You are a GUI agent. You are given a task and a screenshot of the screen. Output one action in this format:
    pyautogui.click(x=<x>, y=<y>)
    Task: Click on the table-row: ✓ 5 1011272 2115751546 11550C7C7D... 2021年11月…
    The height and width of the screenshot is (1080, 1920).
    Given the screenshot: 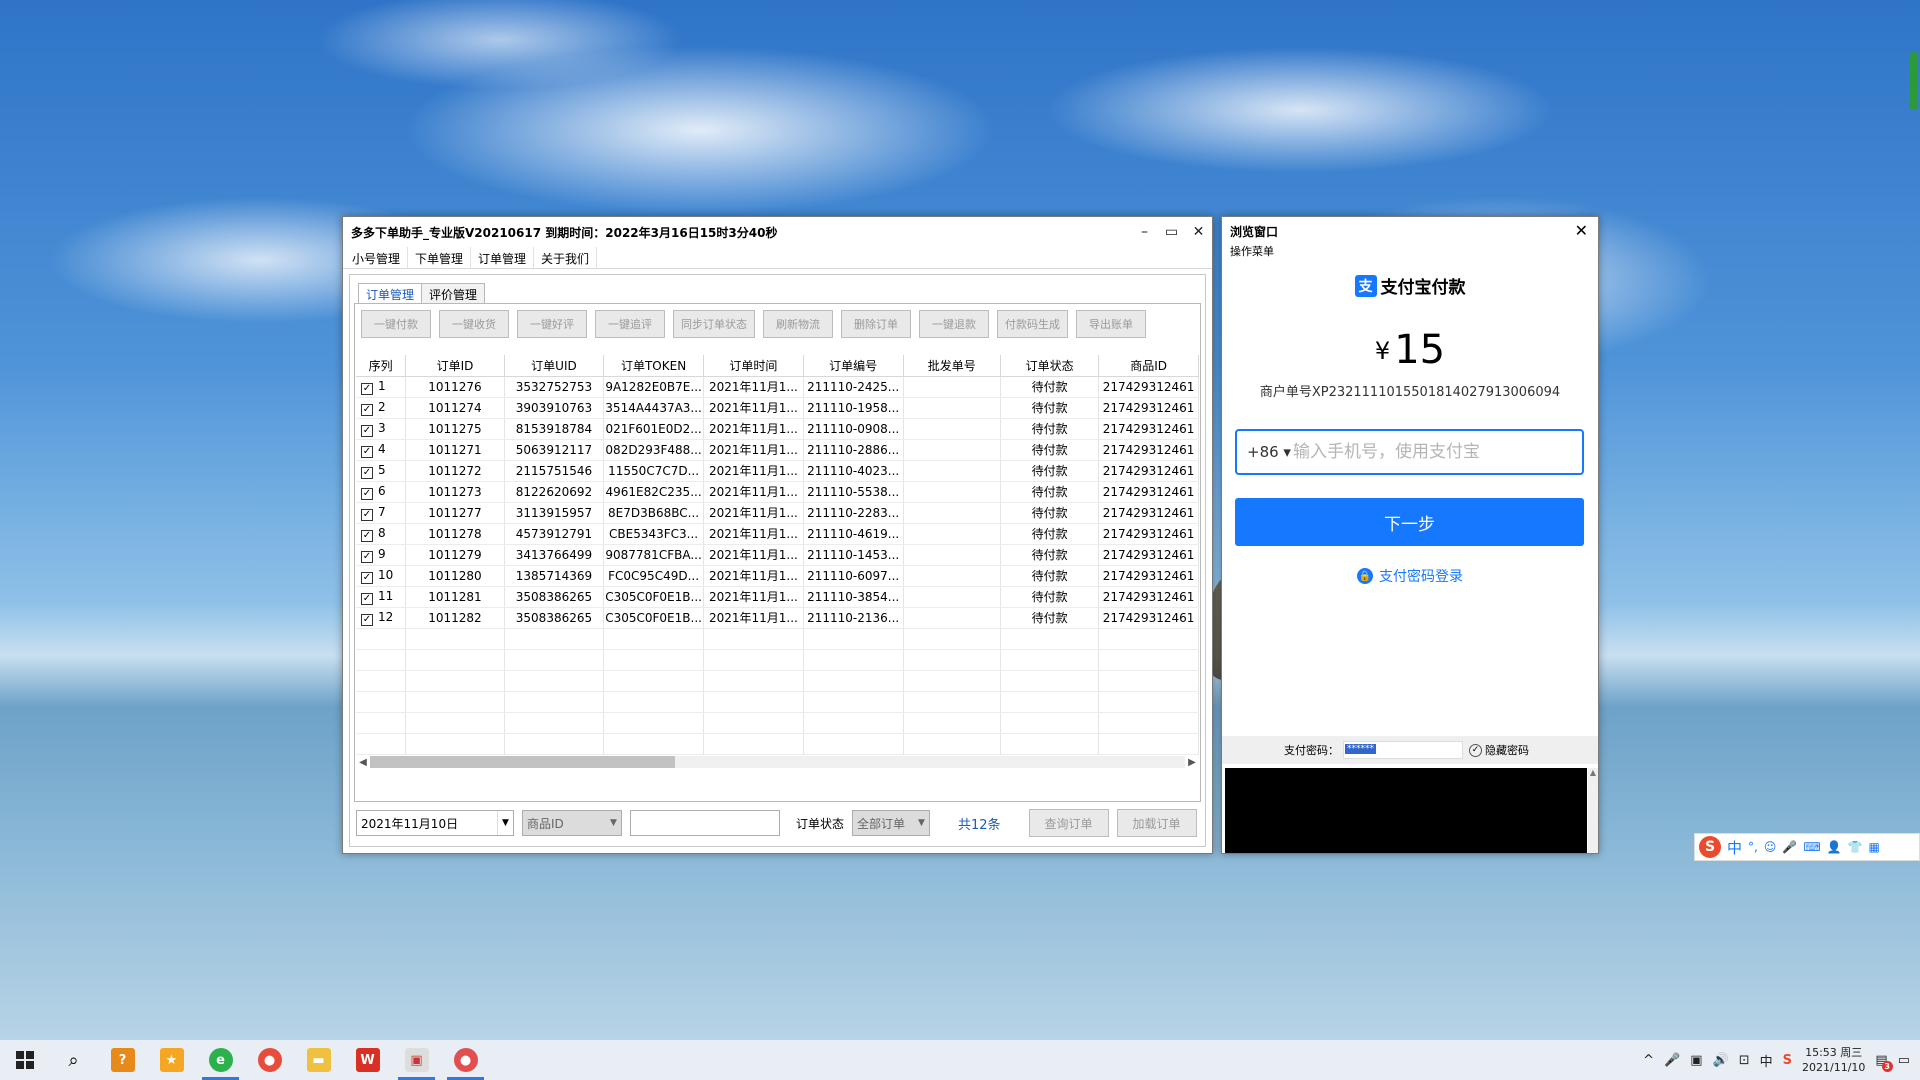 What is the action you would take?
    pyautogui.click(x=777, y=471)
    